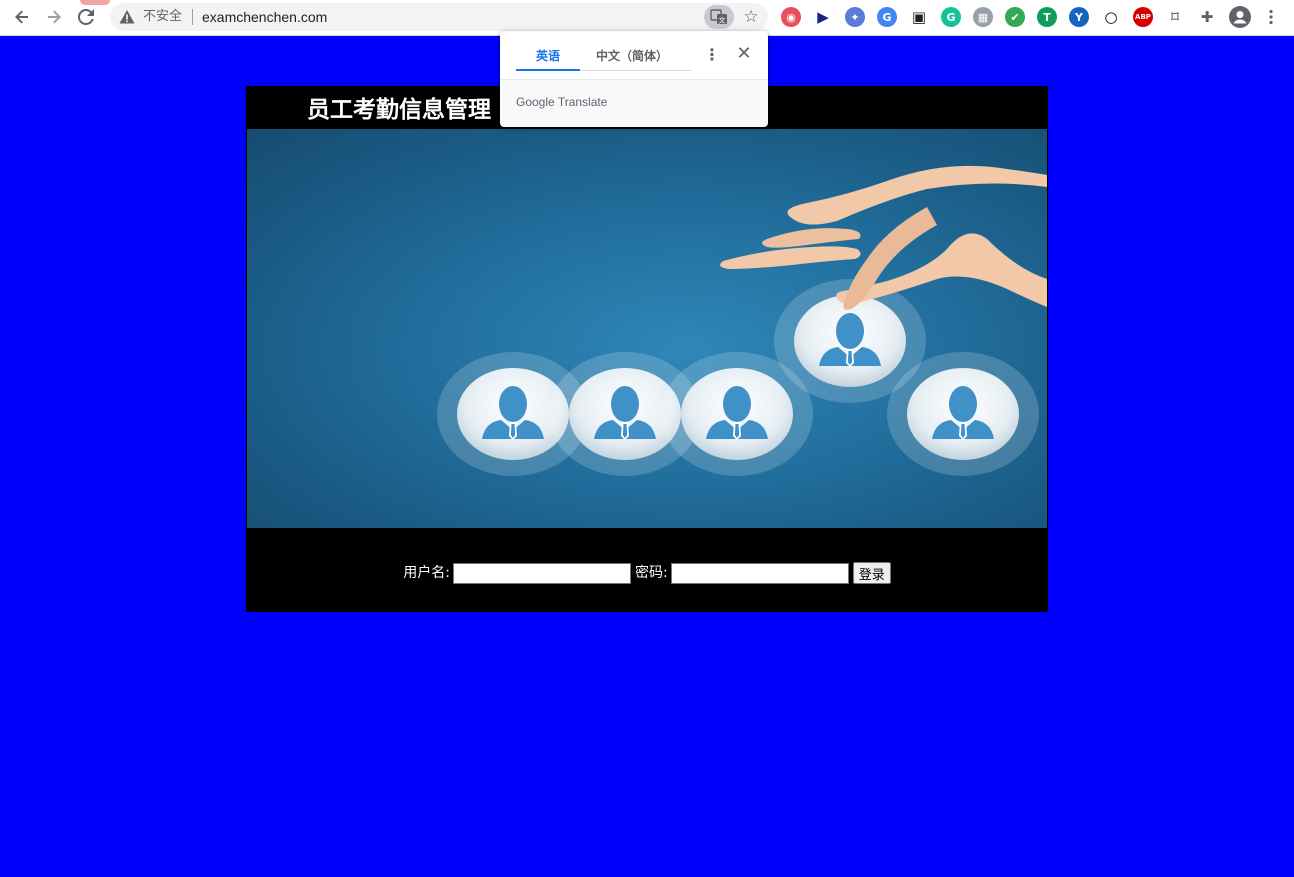 The width and height of the screenshot is (1294, 877). I want to click on url-text: examchenchen.com, so click(264, 17).